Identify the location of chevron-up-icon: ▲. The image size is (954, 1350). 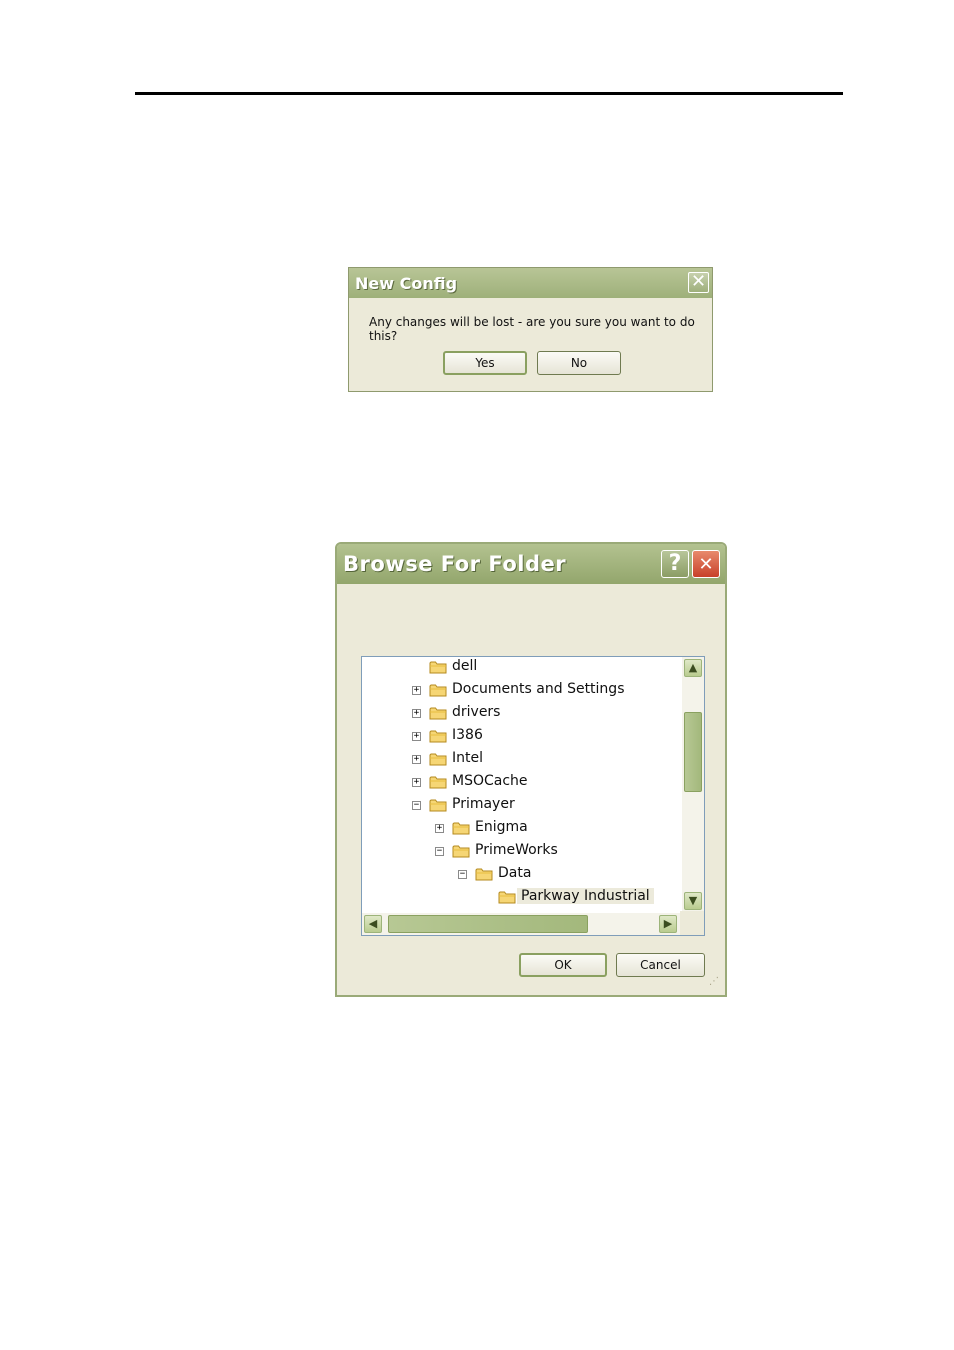
(693, 667).